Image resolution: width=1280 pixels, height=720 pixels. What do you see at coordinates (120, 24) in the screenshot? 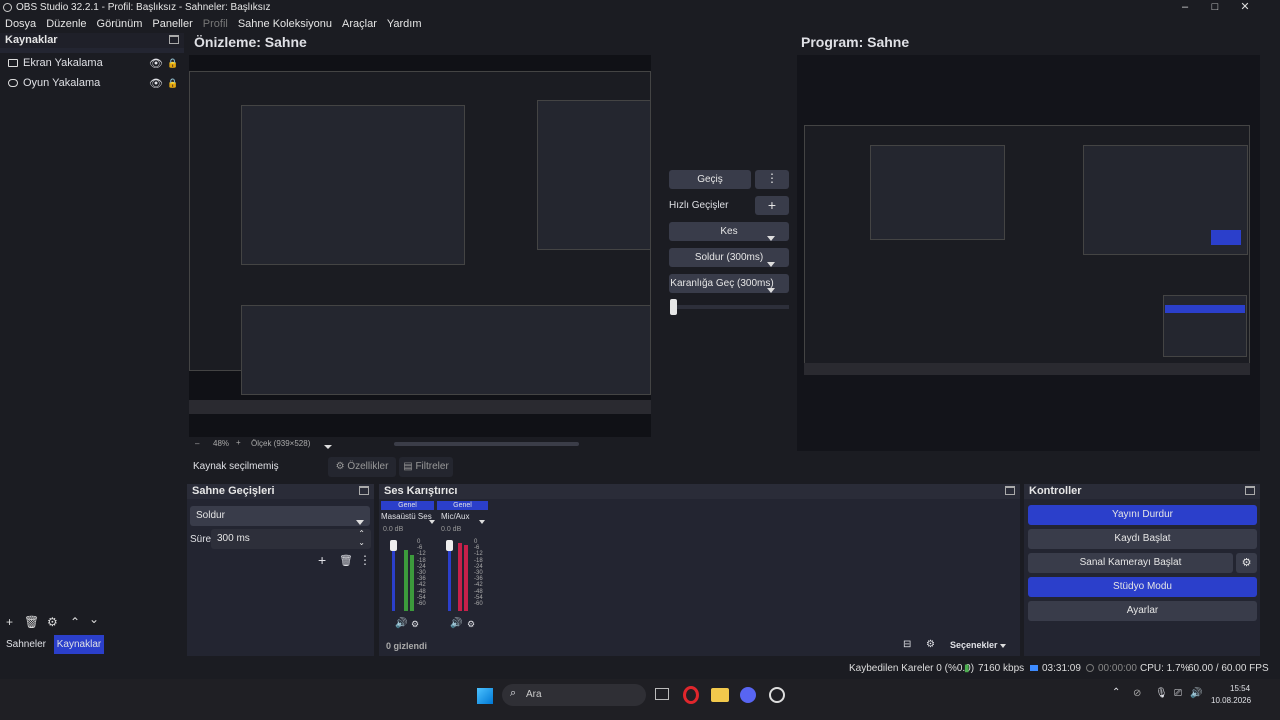
I see `menu-view: Görünüm` at bounding box center [120, 24].